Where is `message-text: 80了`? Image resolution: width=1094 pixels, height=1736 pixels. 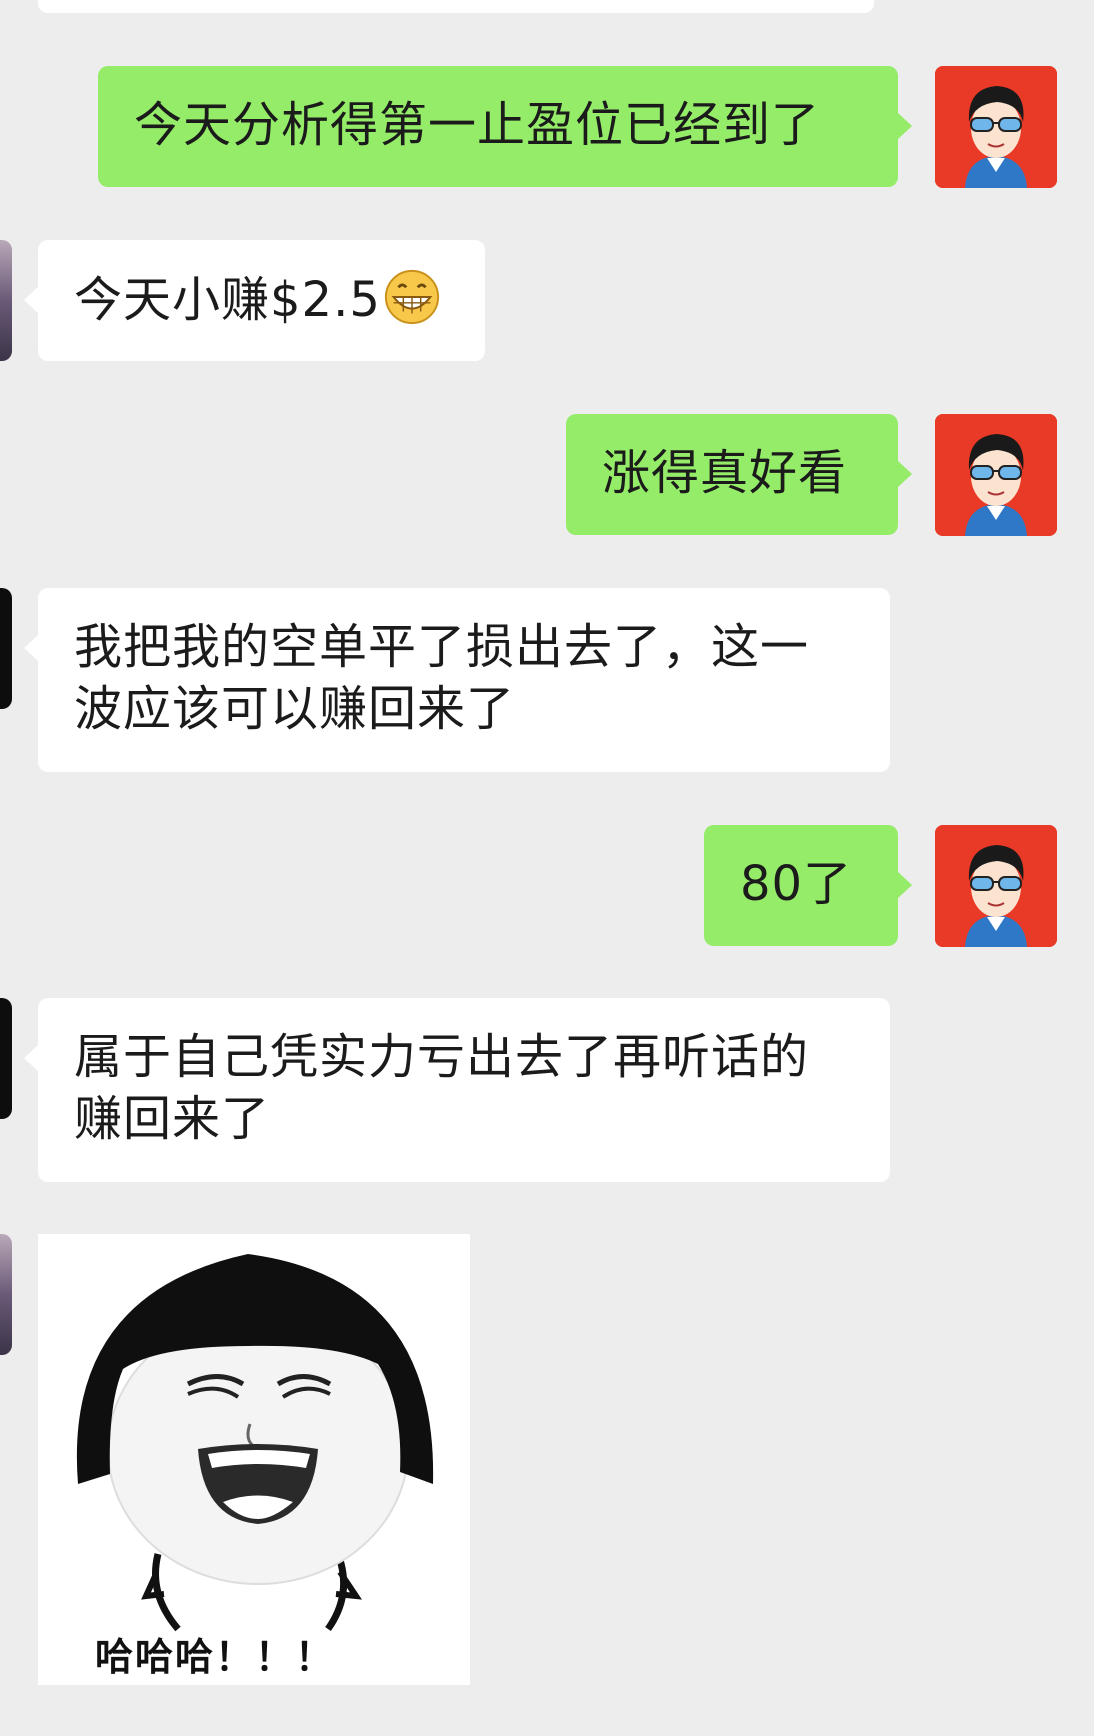 message-text: 80了 is located at coordinates (796, 884).